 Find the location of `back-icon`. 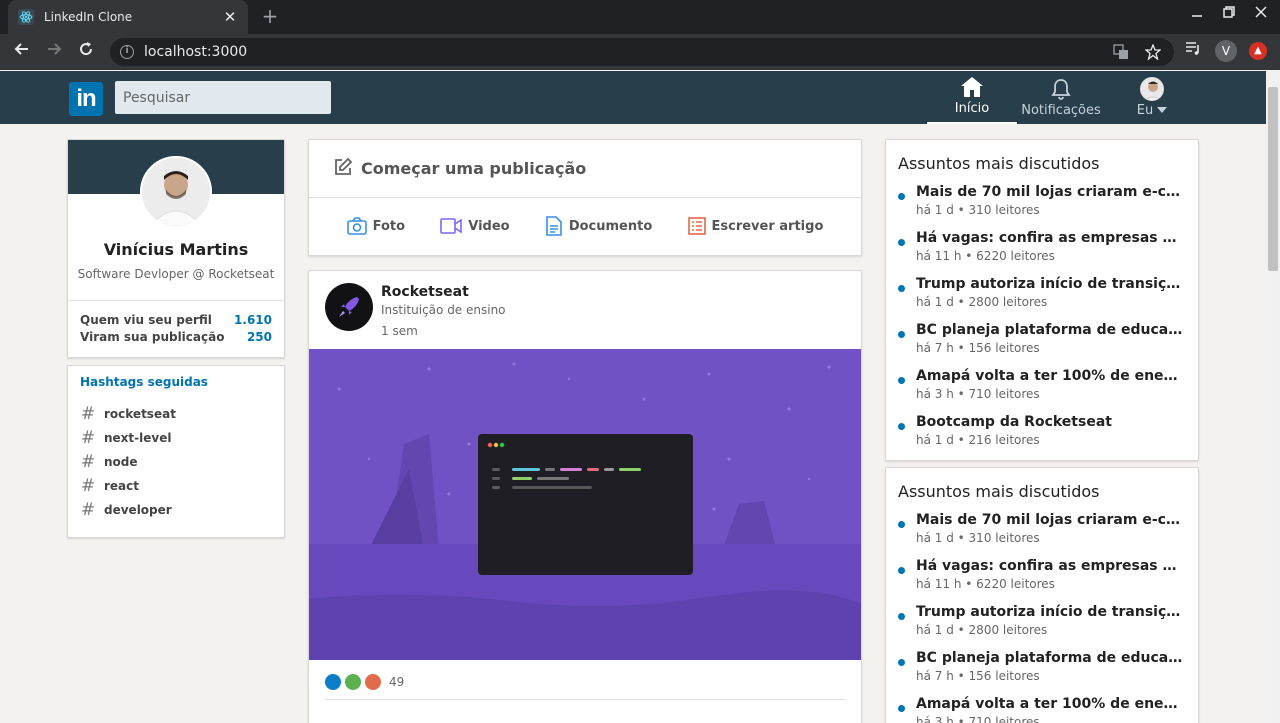

back-icon is located at coordinates (22, 52).